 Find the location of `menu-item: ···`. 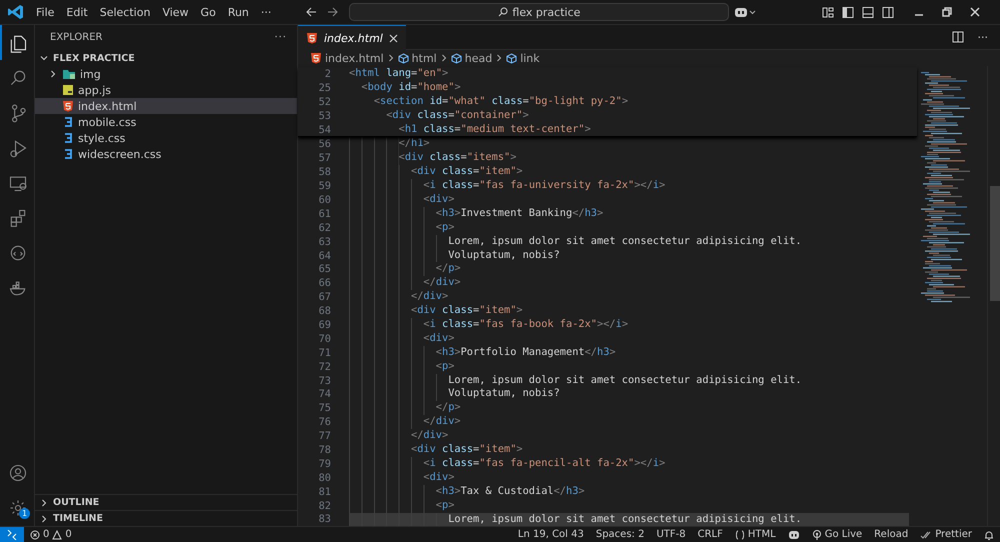

menu-item: ··· is located at coordinates (266, 12).